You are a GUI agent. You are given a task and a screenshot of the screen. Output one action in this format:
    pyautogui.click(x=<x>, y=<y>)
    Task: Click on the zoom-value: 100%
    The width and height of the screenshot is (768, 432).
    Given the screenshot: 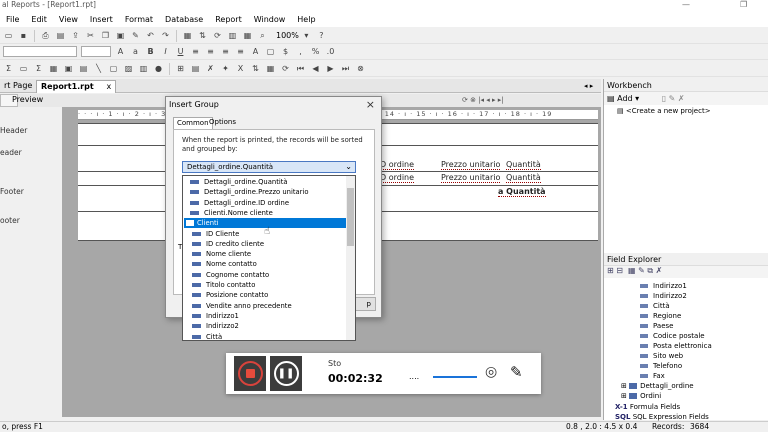 What is the action you would take?
    pyautogui.click(x=287, y=35)
    